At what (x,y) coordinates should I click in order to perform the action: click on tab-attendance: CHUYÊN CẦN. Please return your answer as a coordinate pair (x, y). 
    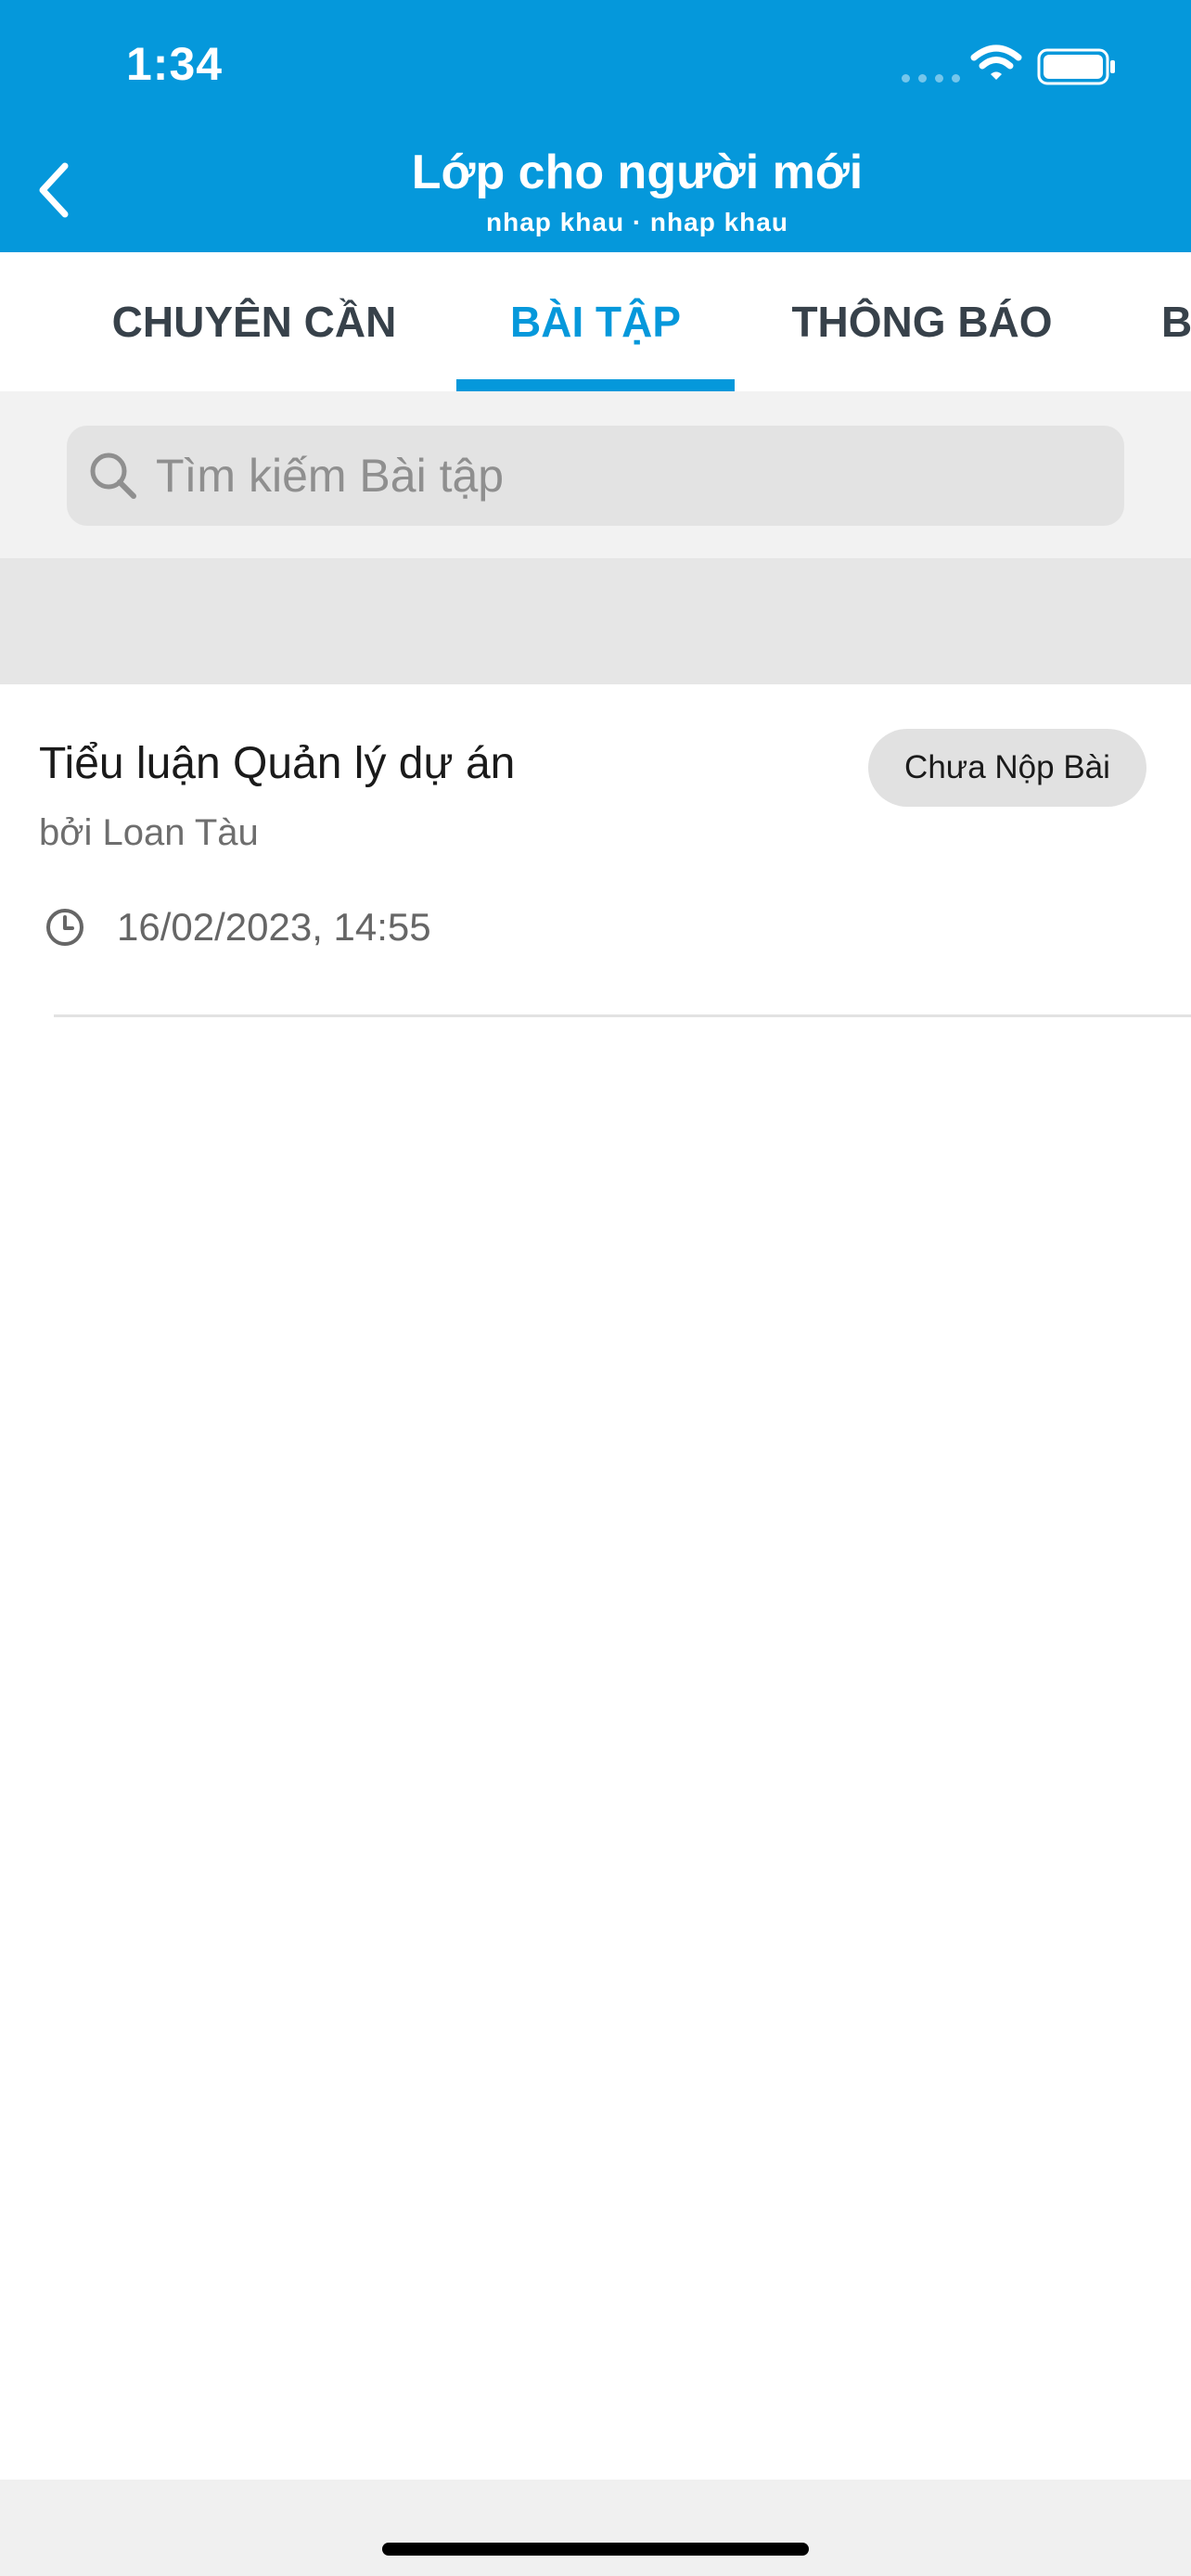
    Looking at the image, I should click on (254, 321).